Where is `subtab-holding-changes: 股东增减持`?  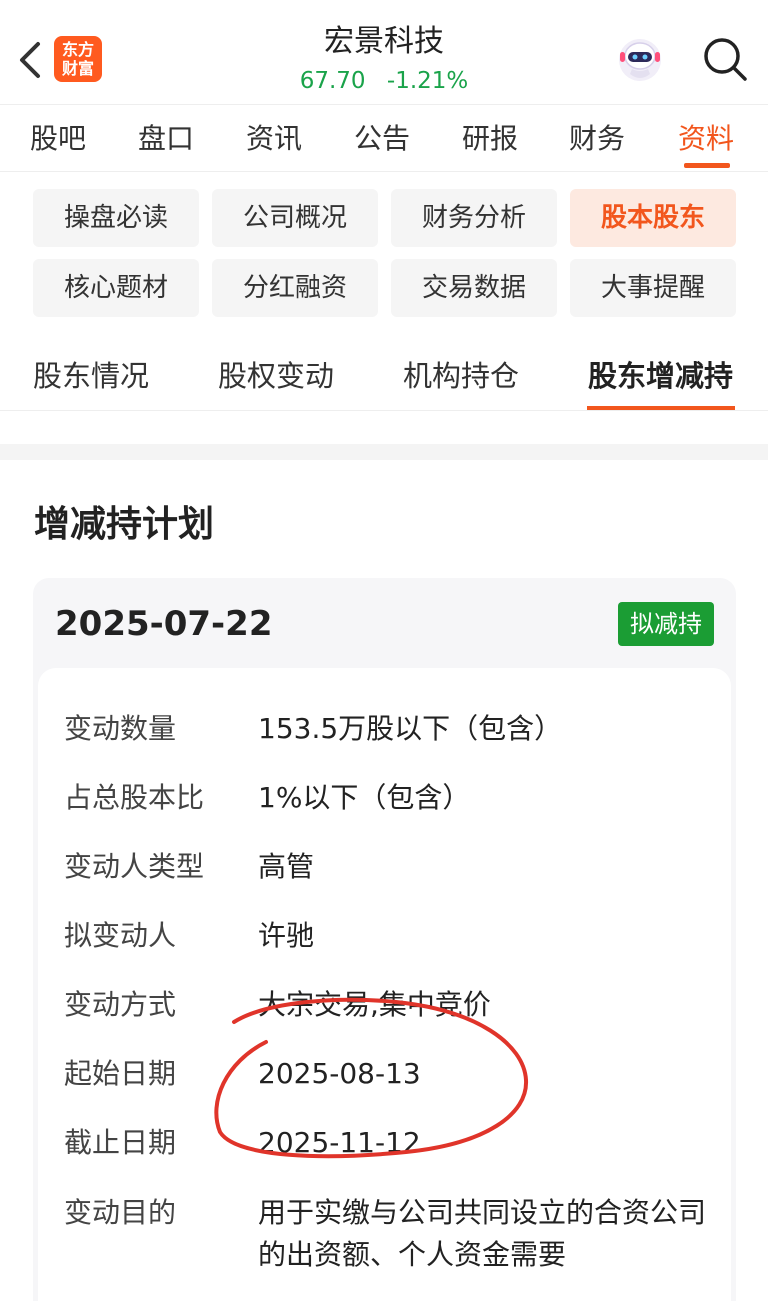 subtab-holding-changes: 股东增减持 is located at coordinates (660, 376).